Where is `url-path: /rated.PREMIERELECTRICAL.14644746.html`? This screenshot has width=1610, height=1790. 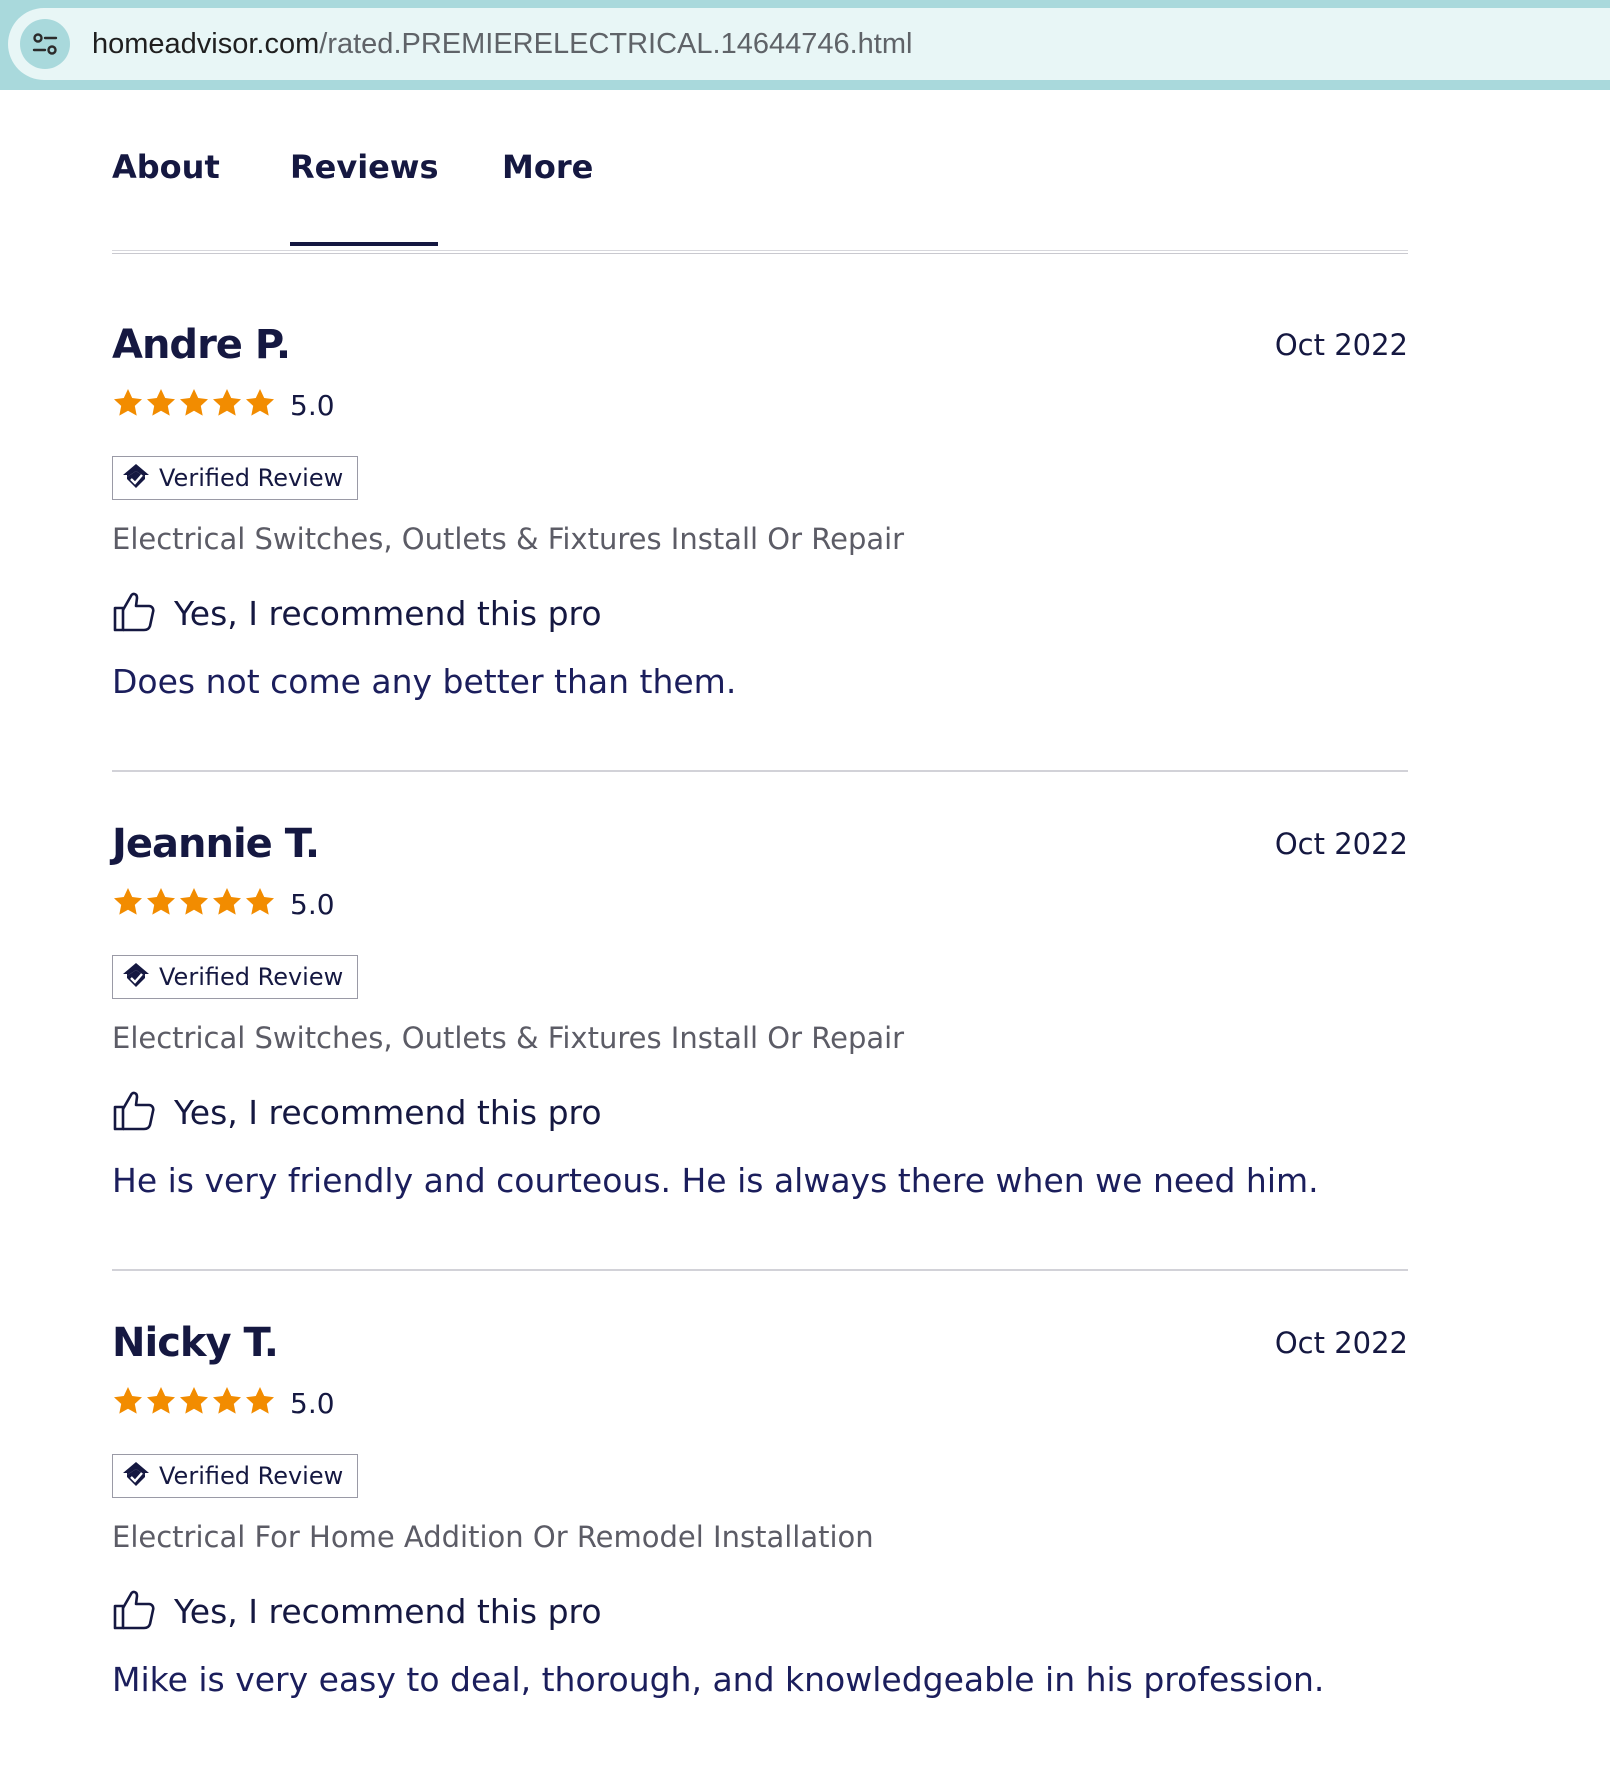
url-path: /rated.PREMIERELECTRICAL.14644746.html is located at coordinates (616, 43).